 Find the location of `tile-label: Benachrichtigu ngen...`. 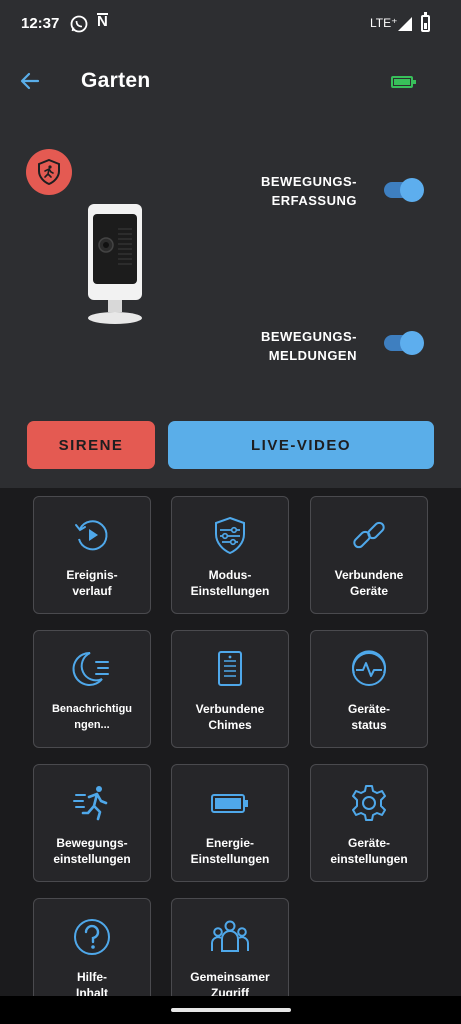

tile-label: Benachrichtigu ngen... is located at coordinates (92, 717).